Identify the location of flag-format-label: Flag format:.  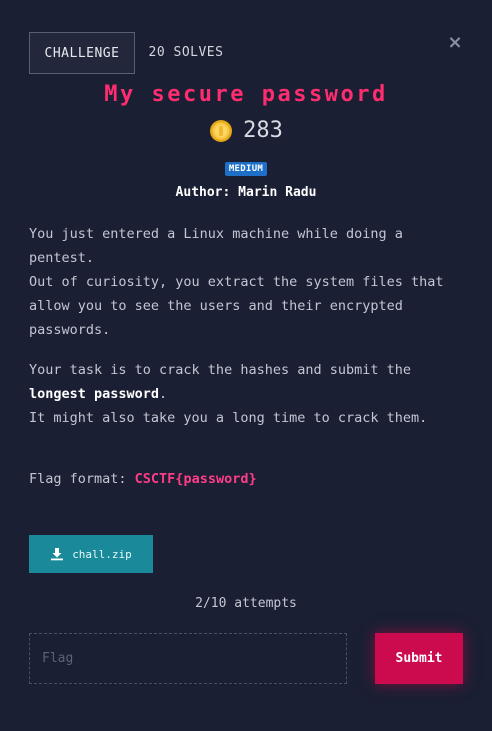
(82, 479).